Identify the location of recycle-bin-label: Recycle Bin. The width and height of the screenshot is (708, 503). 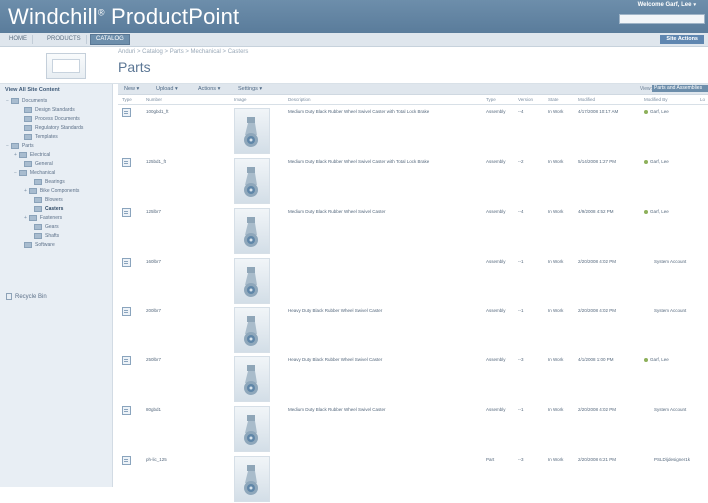
(31, 297).